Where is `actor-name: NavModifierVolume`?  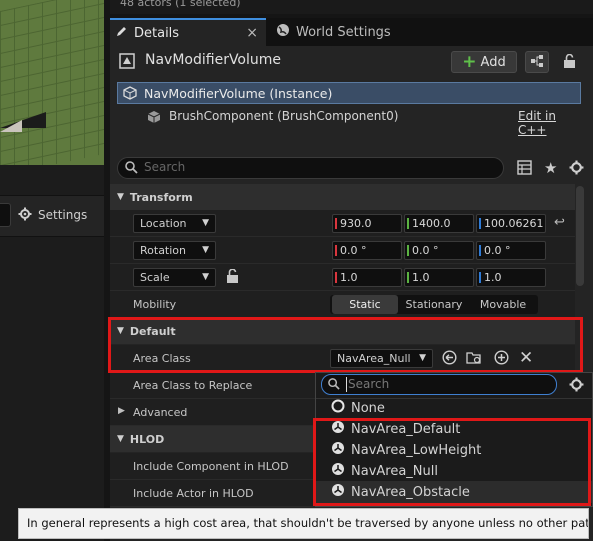
actor-name: NavModifierVolume is located at coordinates (213, 60).